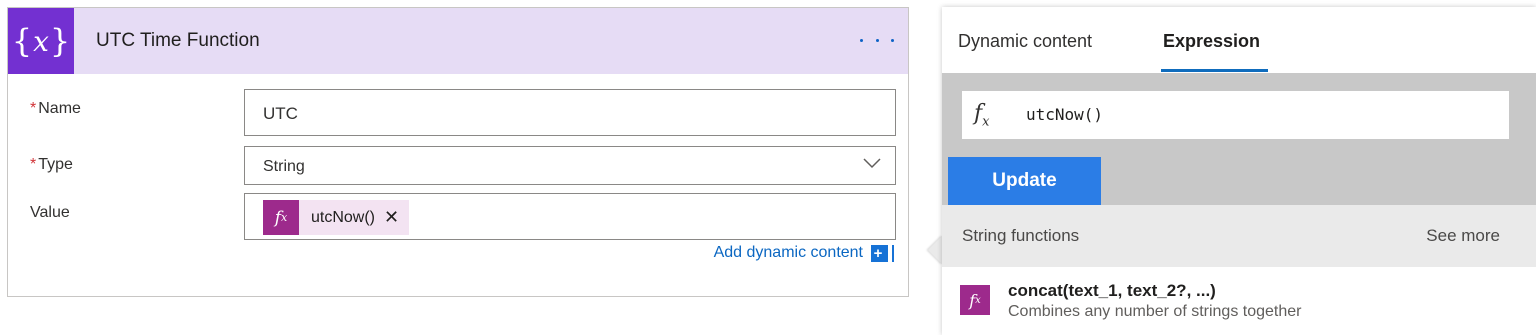 The image size is (1536, 335). Describe the element at coordinates (1235, 115) in the screenshot. I see `expression-input: fx utcNow()` at that location.